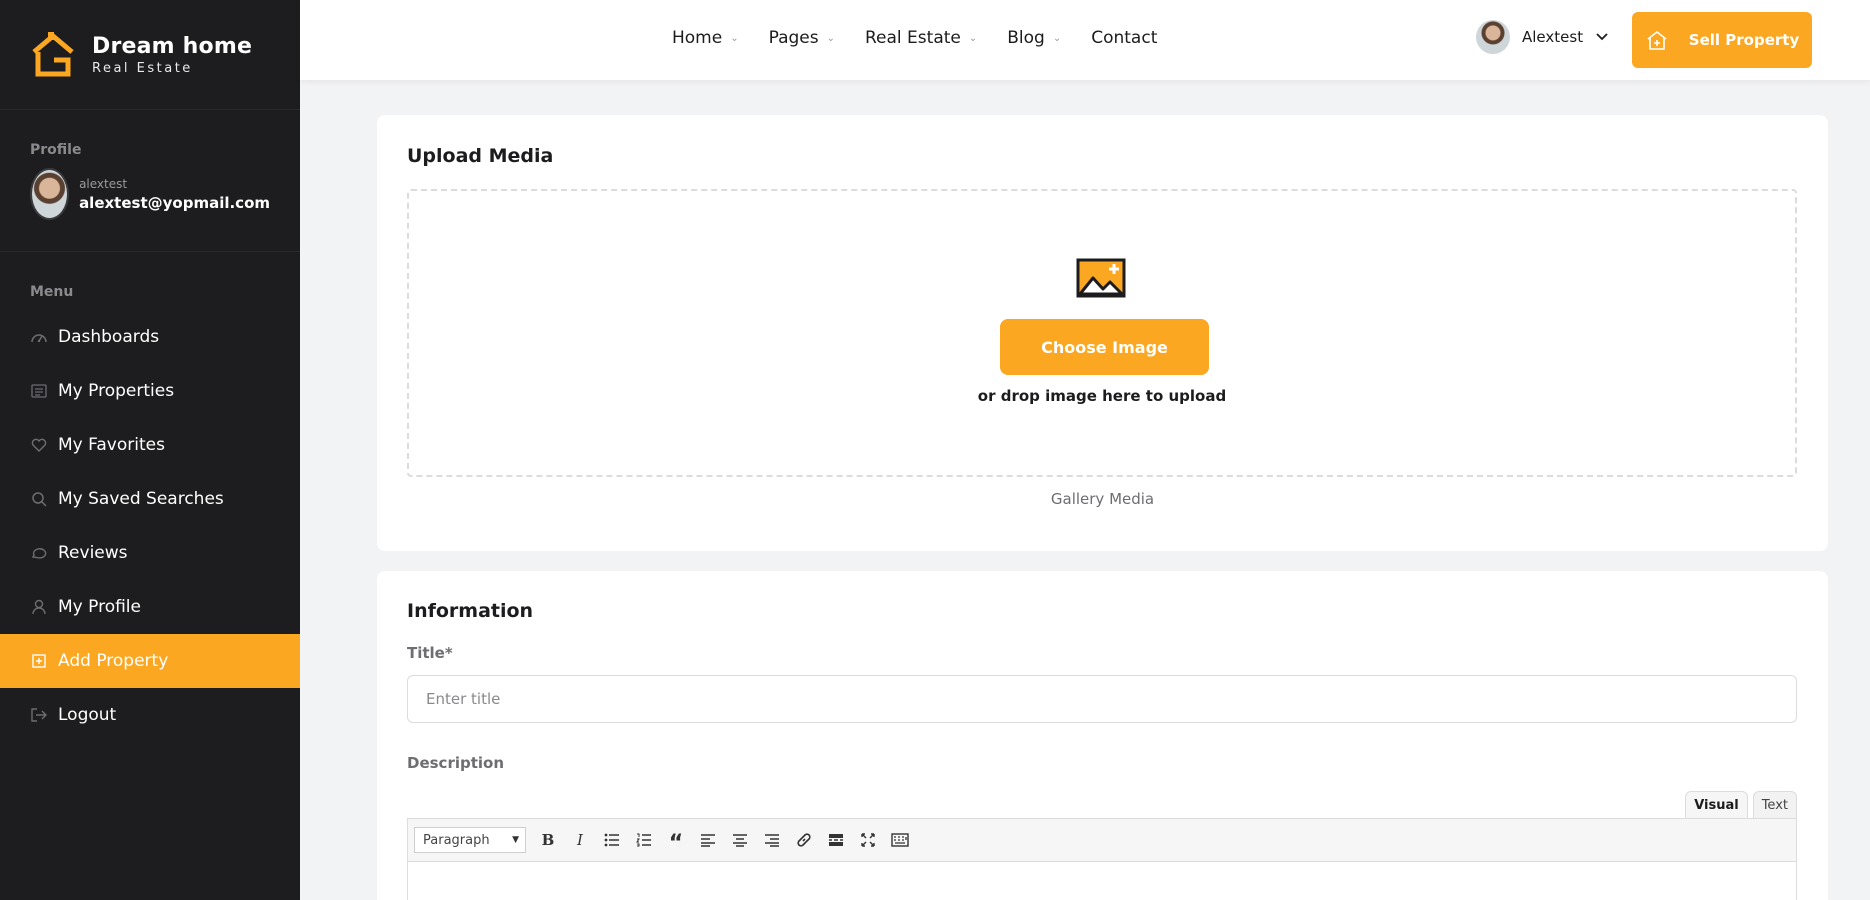  What do you see at coordinates (456, 763) in the screenshot?
I see `description-field-label: Description` at bounding box center [456, 763].